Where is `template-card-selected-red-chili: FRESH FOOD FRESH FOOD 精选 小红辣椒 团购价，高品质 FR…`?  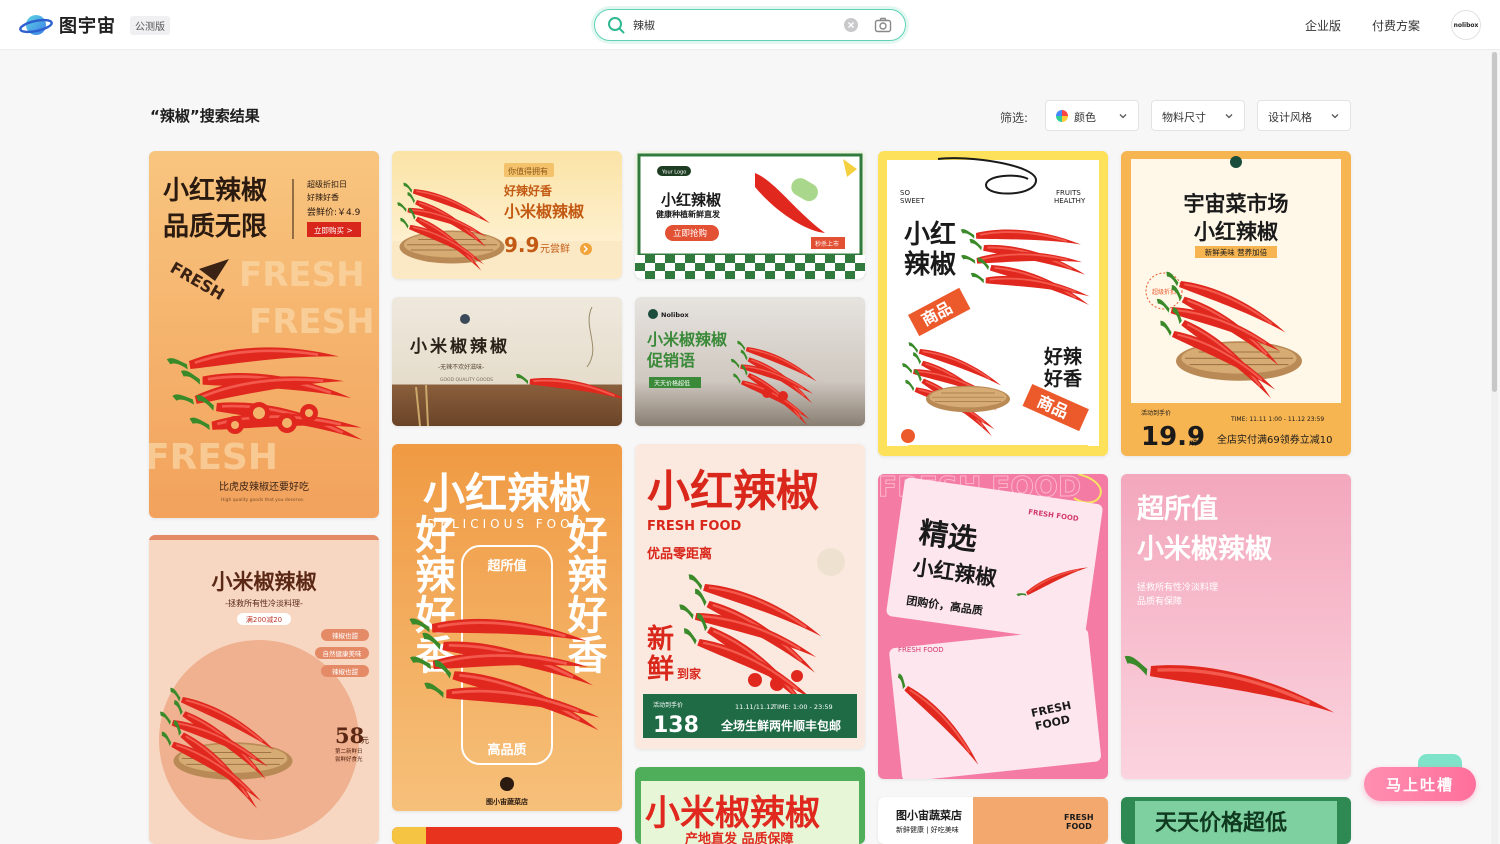
template-card-selected-red-chili: FRESH FOOD FRESH FOOD 精选 小红辣椒 团购价，高品质 FR… is located at coordinates (993, 626).